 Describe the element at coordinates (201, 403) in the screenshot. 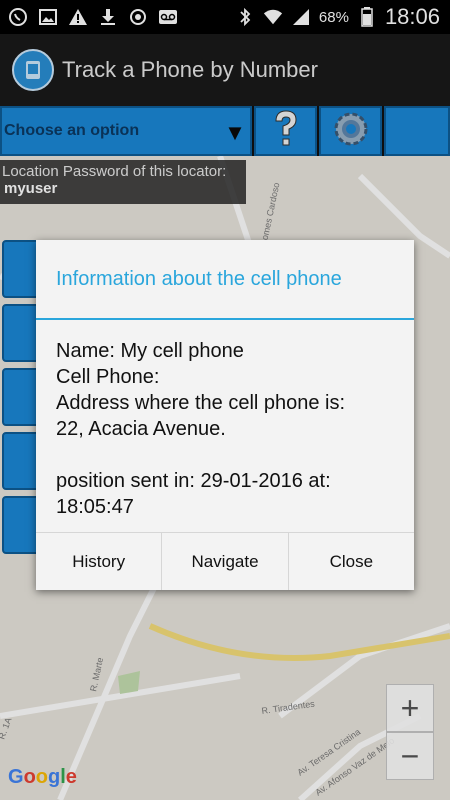

I see `address-label-line: Address where the cell phone is:` at that location.